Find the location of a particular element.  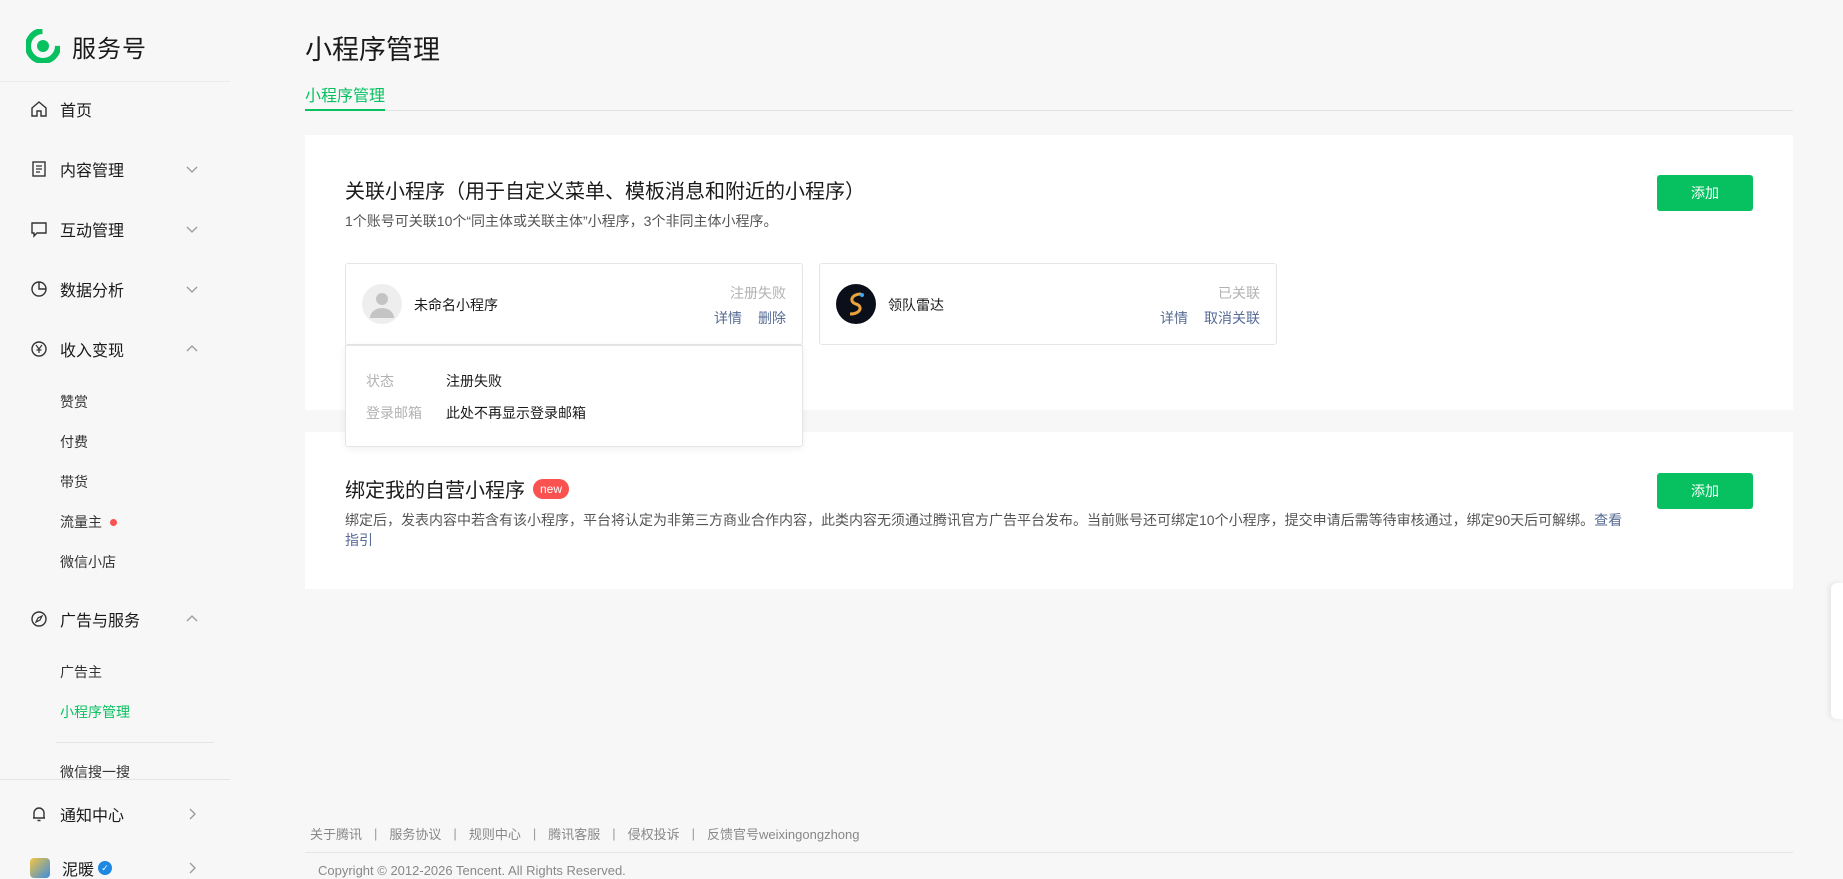

delete-link: 删除 is located at coordinates (772, 318).